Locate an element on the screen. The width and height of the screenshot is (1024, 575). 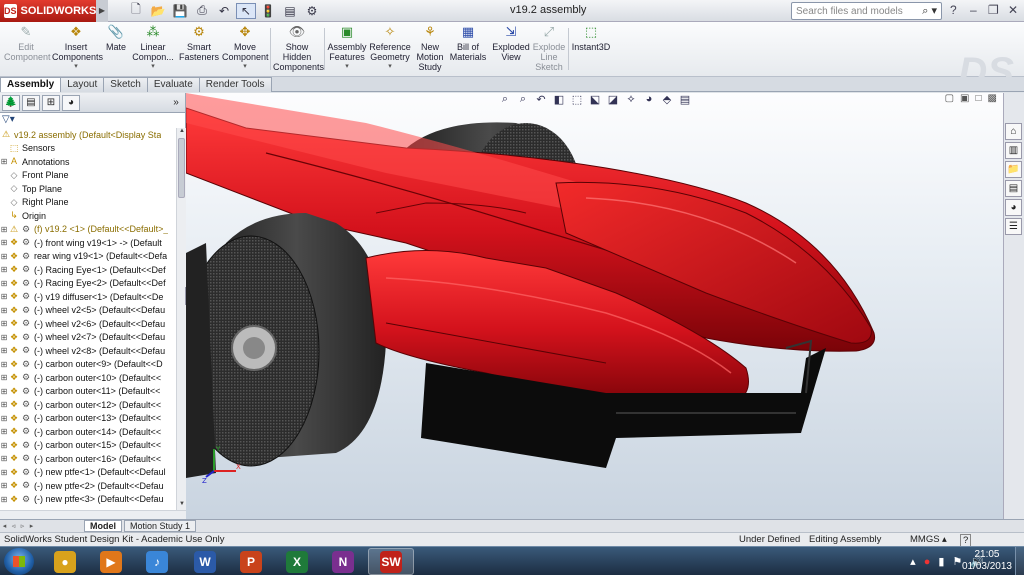
undo-icon: ↶ is located at coordinates (224, 11).